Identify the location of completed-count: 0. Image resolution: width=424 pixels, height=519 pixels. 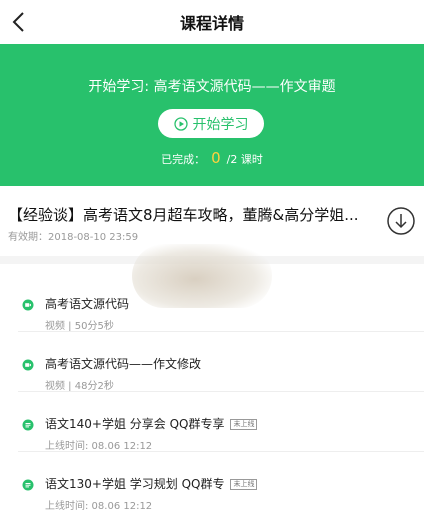
(216, 158).